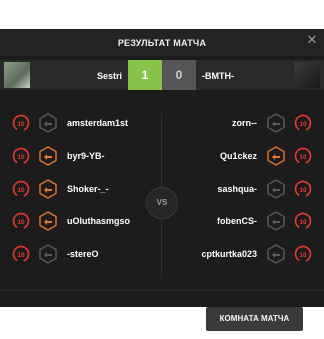 Image resolution: width=324 pixels, height=339 pixels. I want to click on player-row: 10 zorn--, so click(249, 123).